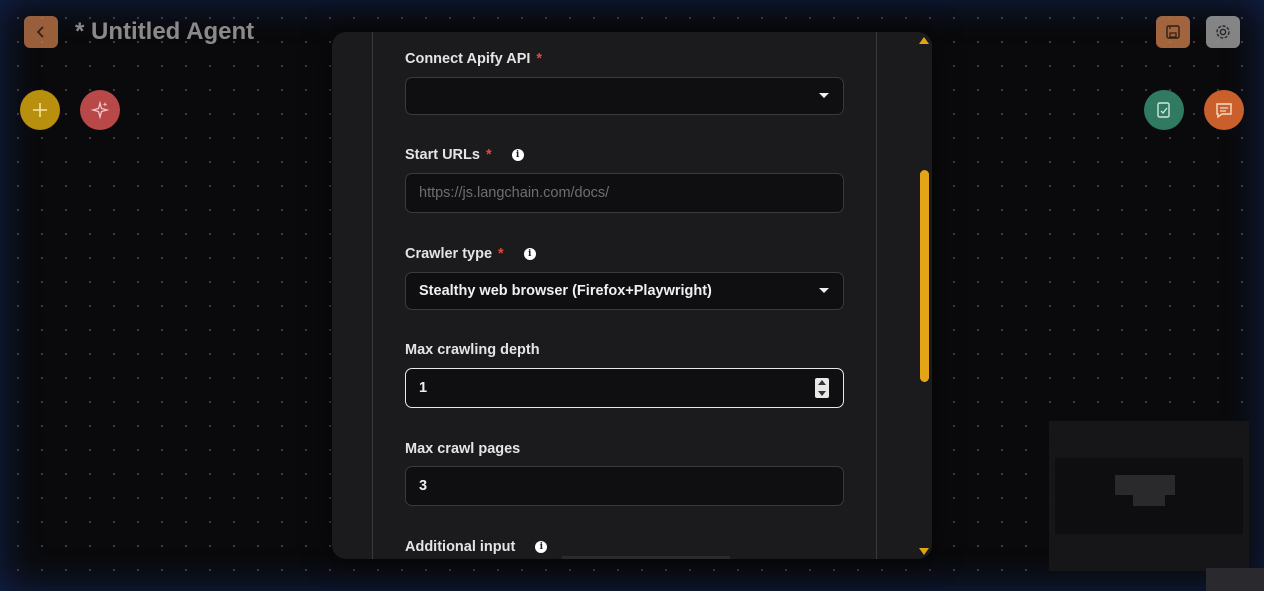 This screenshot has height=591, width=1264. I want to click on start-urls-placeholder: https://js.langchain.com/docs/, so click(514, 193).